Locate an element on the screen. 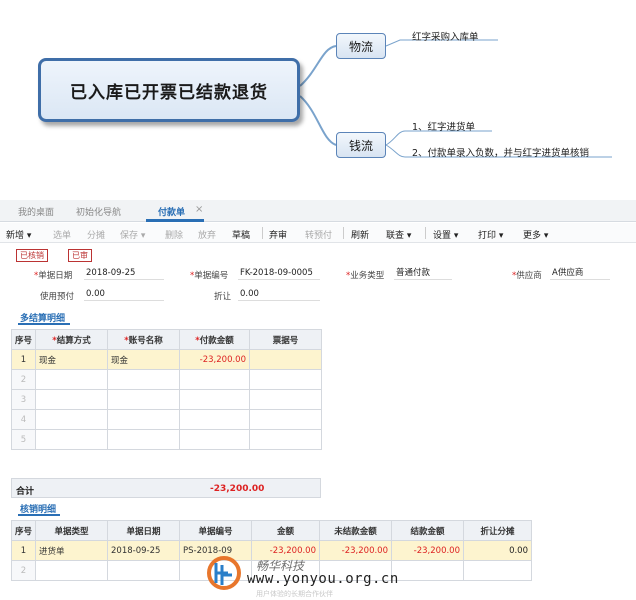  row-seq: 3 is located at coordinates (23, 399).